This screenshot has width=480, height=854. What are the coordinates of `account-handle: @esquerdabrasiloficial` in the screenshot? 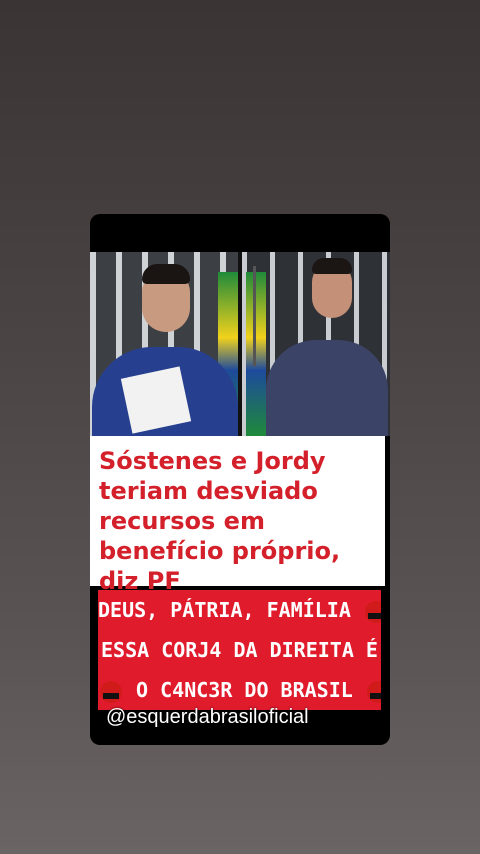 It's located at (207, 717).